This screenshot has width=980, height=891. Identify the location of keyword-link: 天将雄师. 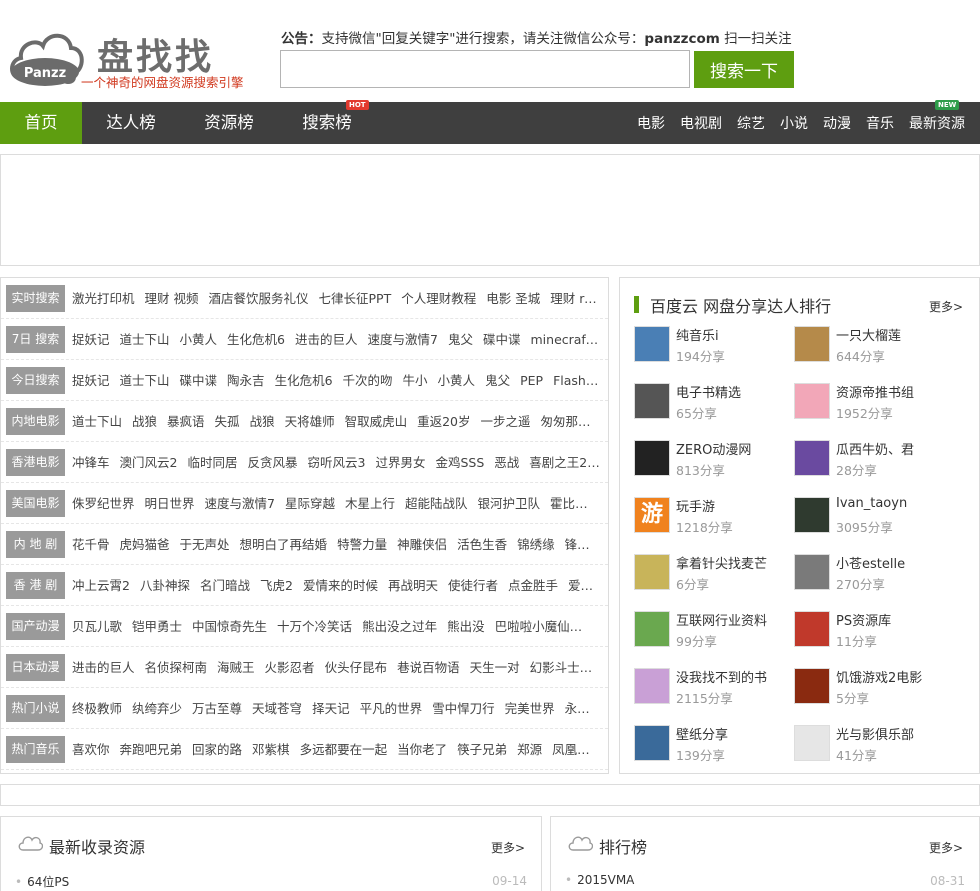
(310, 421).